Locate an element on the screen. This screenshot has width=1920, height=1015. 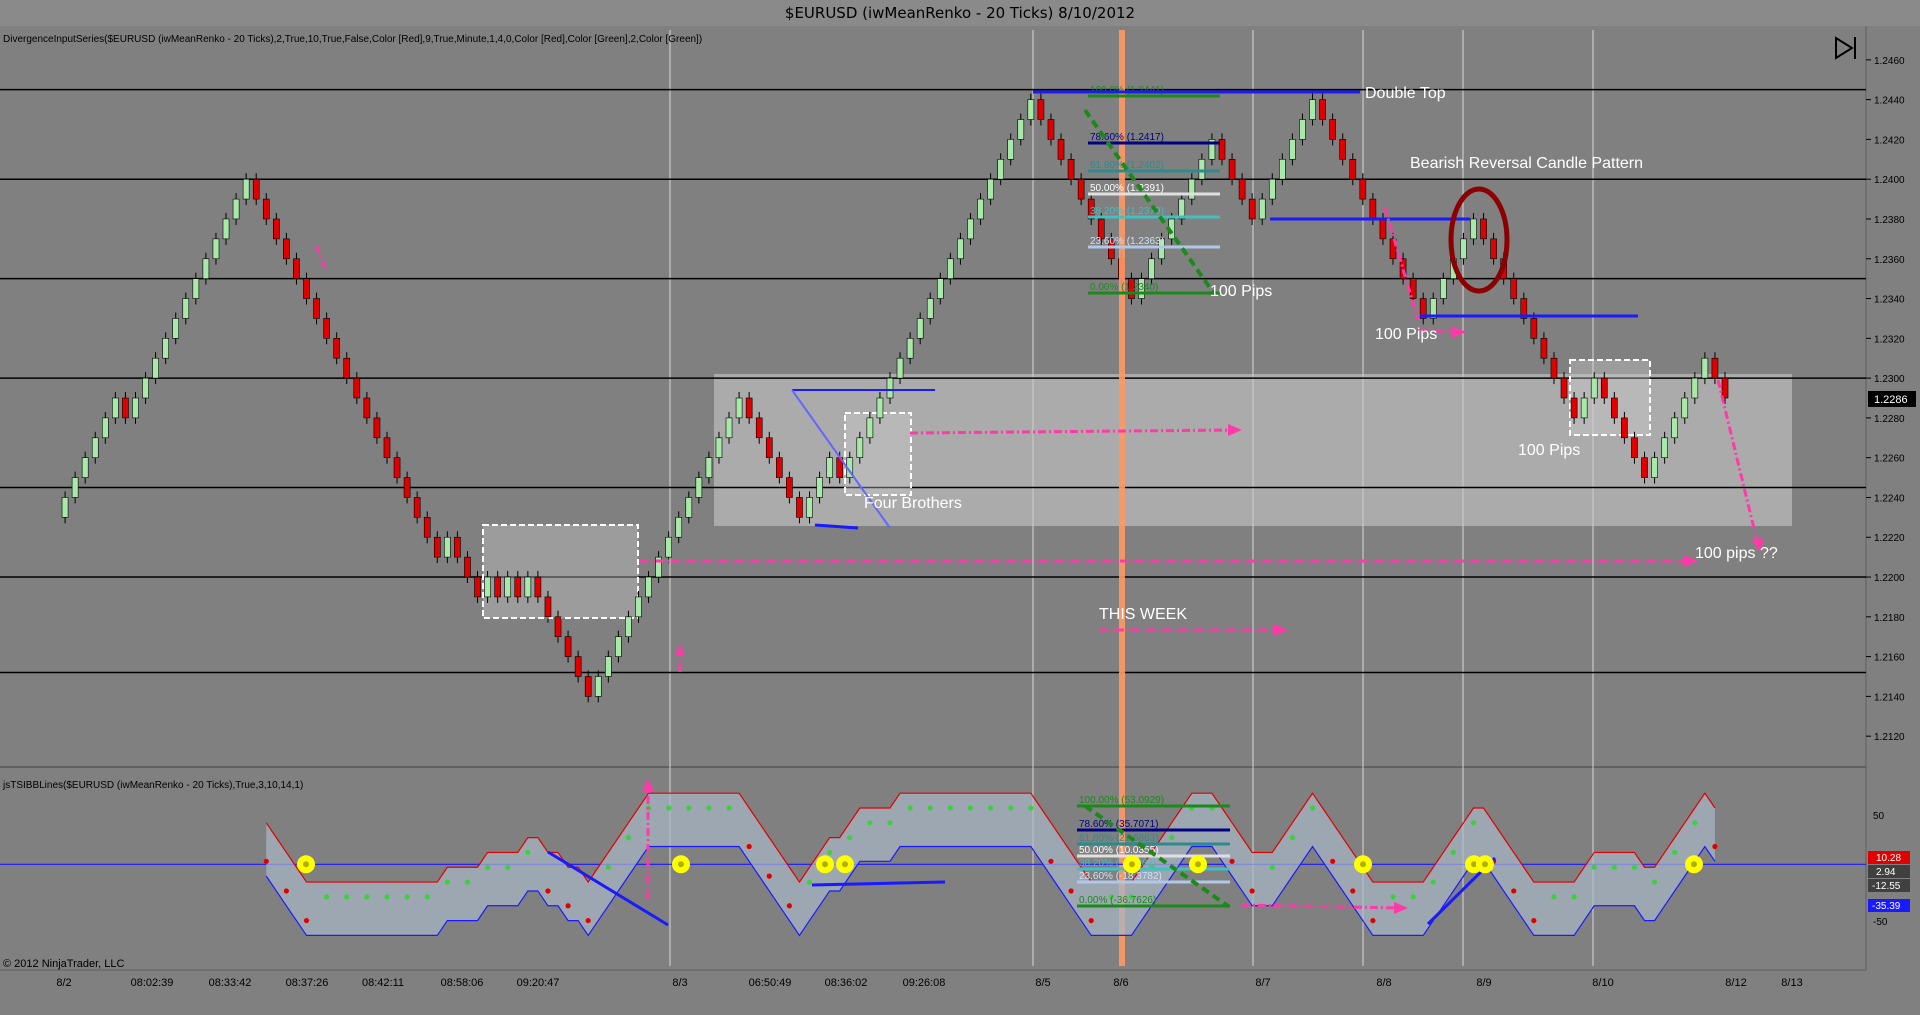
x-tick-0: 8/2 is located at coordinates (63, 983).